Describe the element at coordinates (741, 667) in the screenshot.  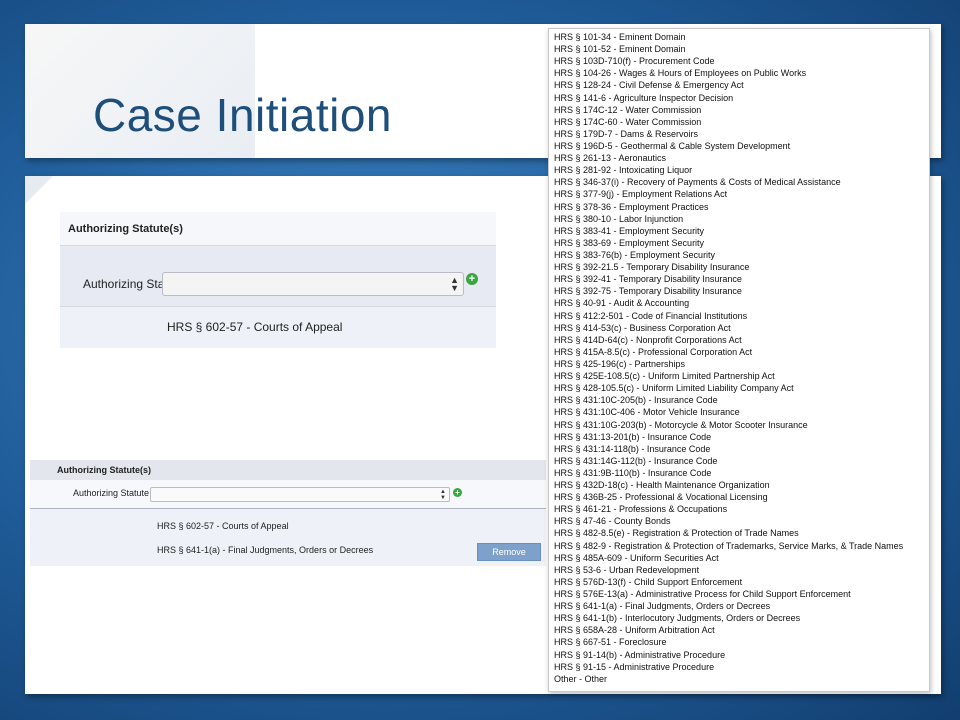
I see `statute-option: HRS § 91-15 - Administrative Procedure` at that location.